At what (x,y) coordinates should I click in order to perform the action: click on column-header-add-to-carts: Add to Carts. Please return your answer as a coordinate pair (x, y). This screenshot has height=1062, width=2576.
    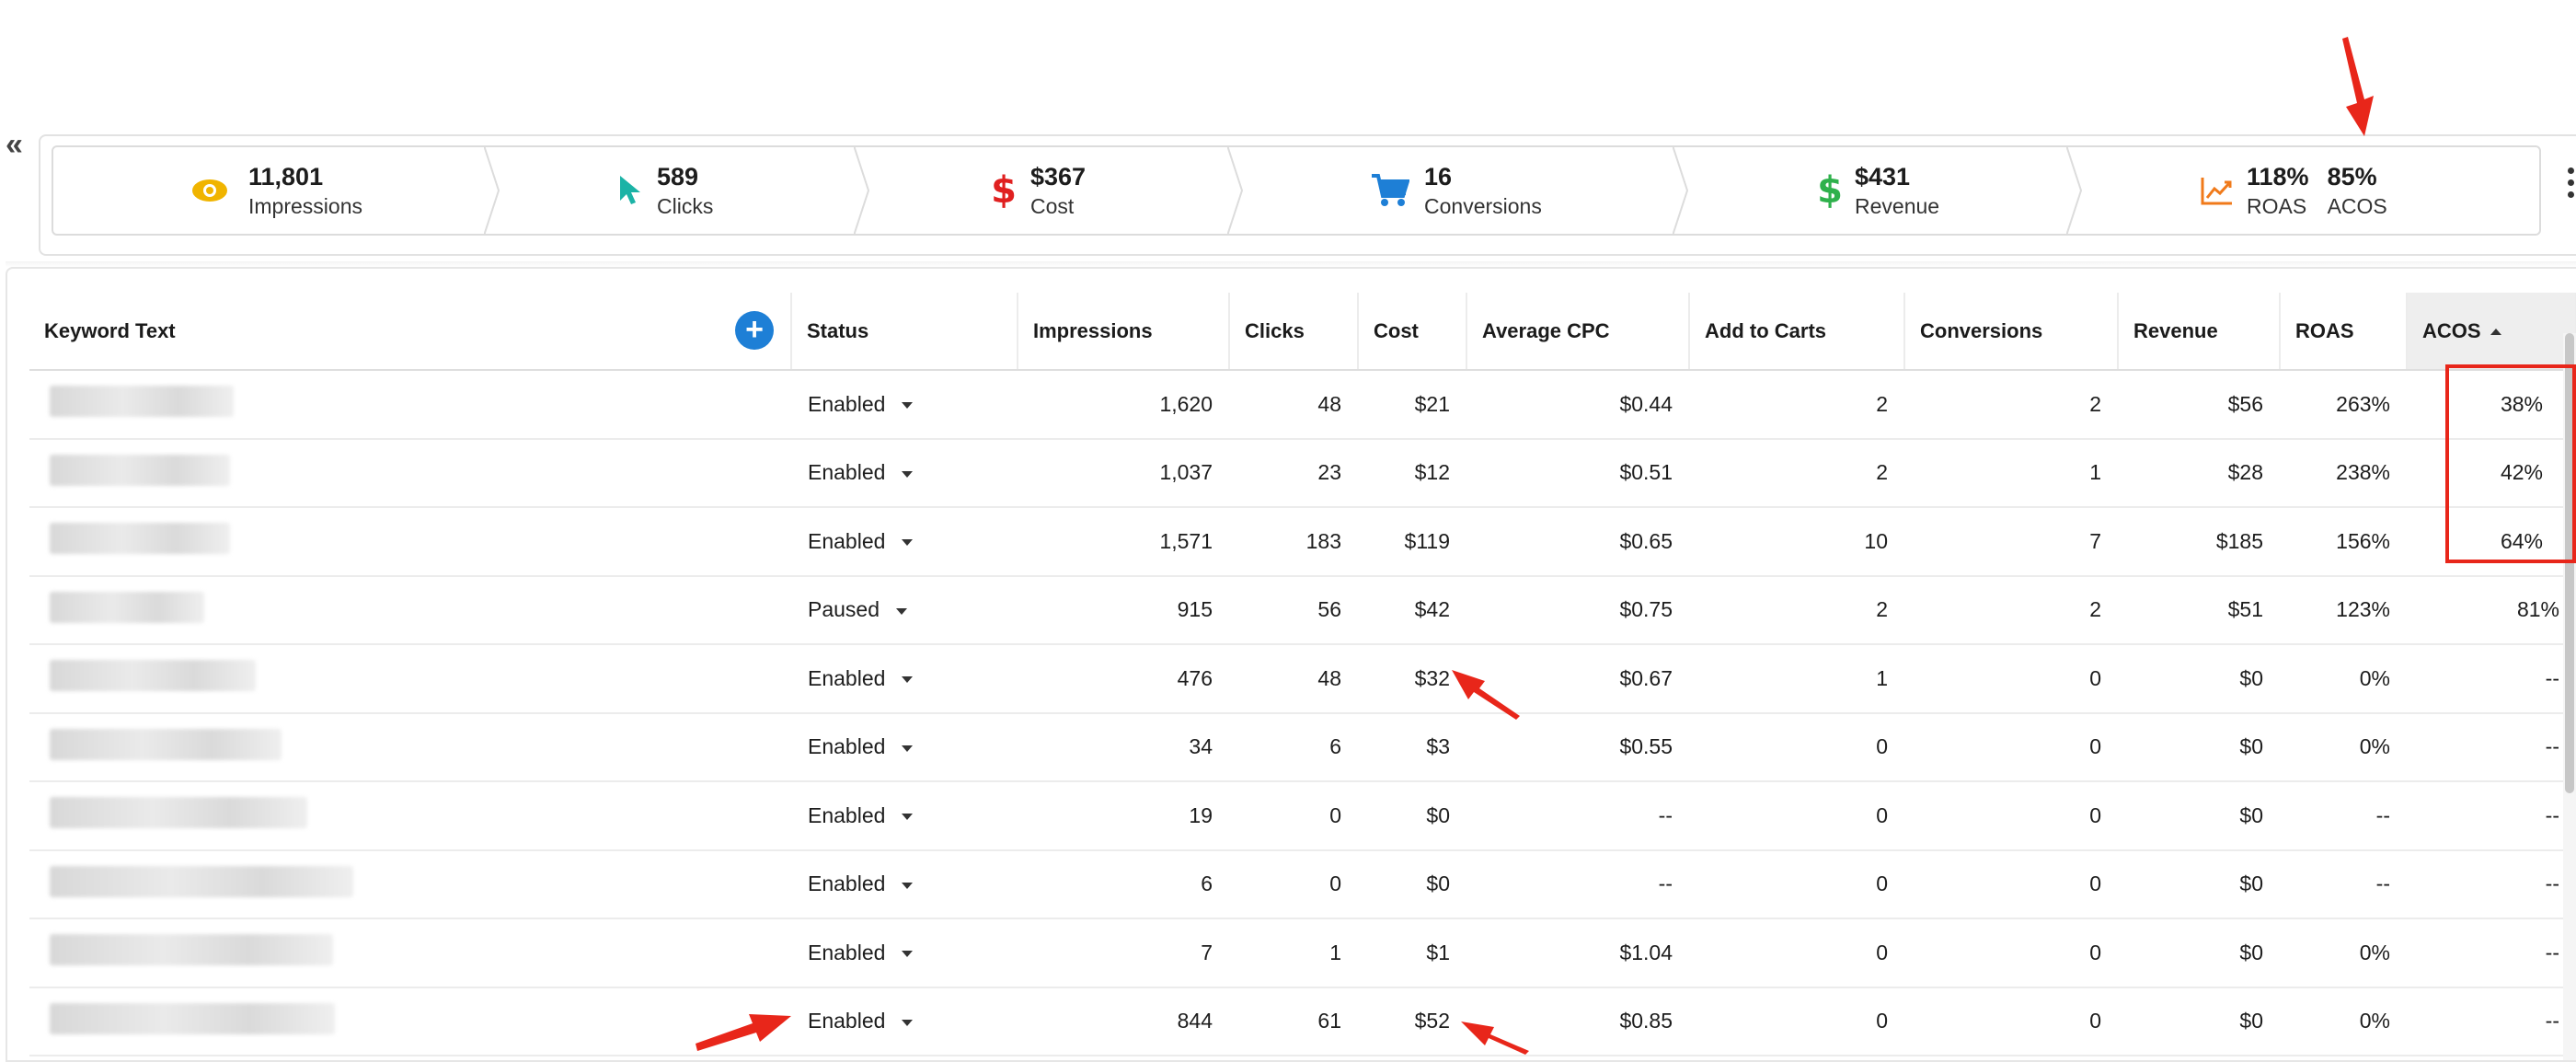
    Looking at the image, I should click on (1797, 332).